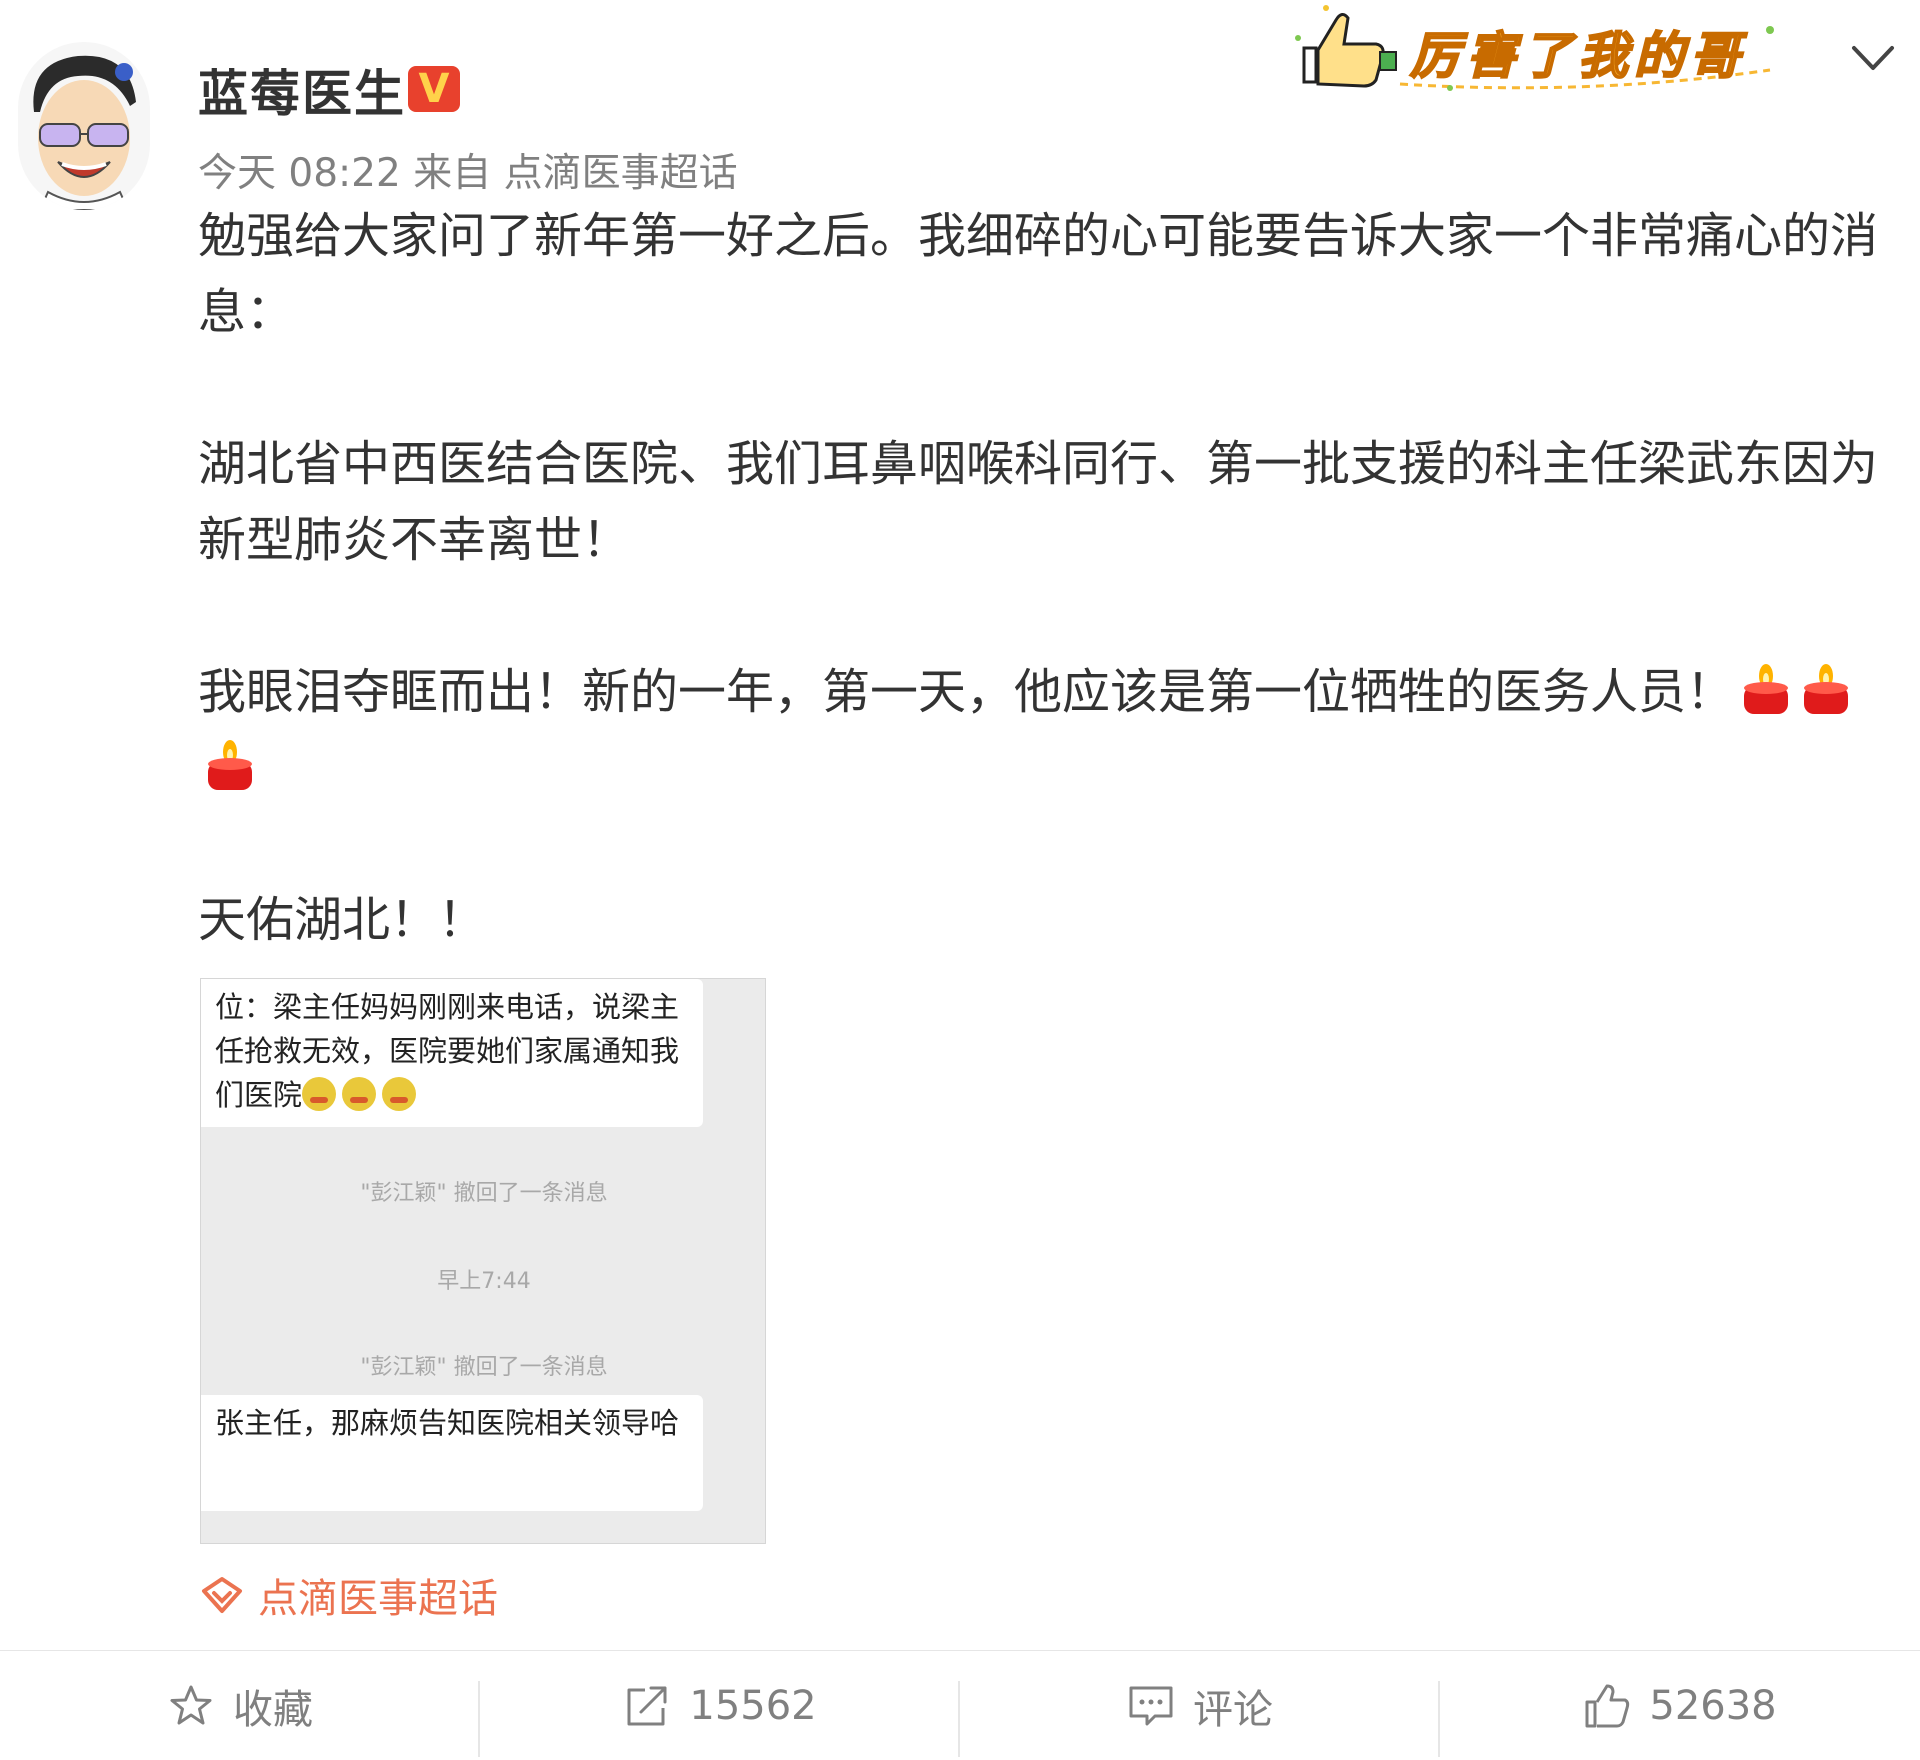  Describe the element at coordinates (273, 1709) in the screenshot. I see `favorite-label: 收藏` at that location.